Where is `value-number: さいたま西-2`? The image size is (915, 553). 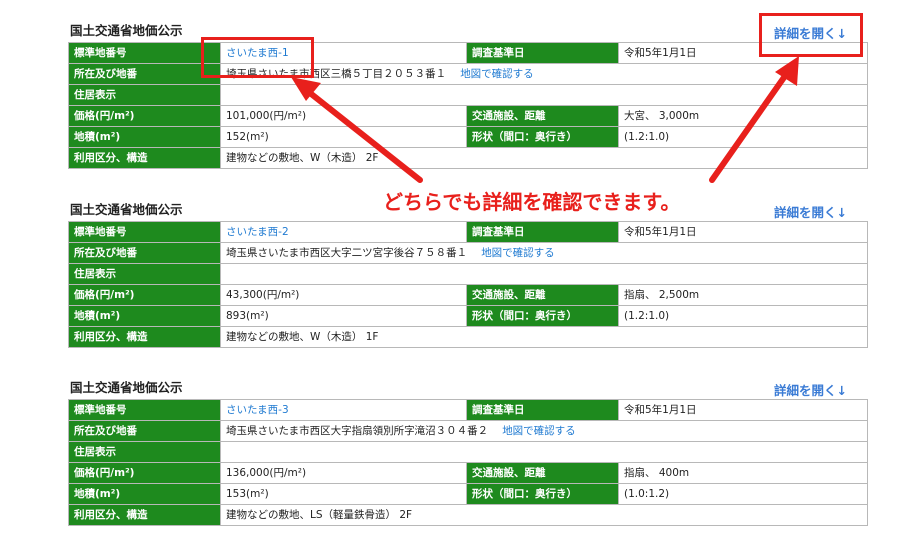 value-number: さいたま西-2 is located at coordinates (343, 232).